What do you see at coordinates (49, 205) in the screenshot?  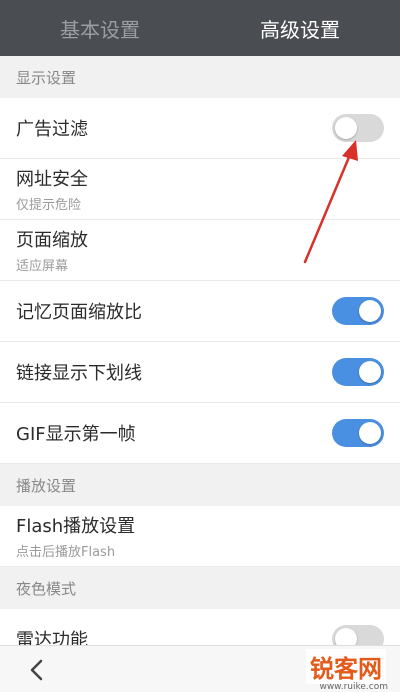 I see `setting-value: 仅提示危险` at bounding box center [49, 205].